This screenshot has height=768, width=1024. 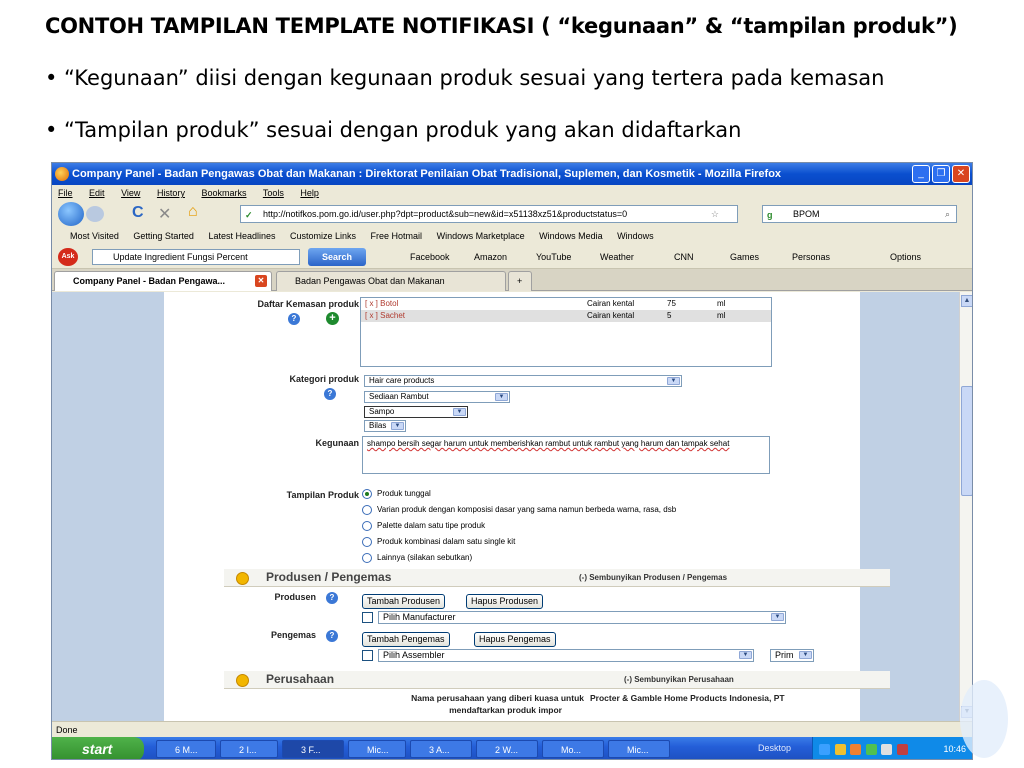 I want to click on menu-view: View, so click(x=130, y=193).